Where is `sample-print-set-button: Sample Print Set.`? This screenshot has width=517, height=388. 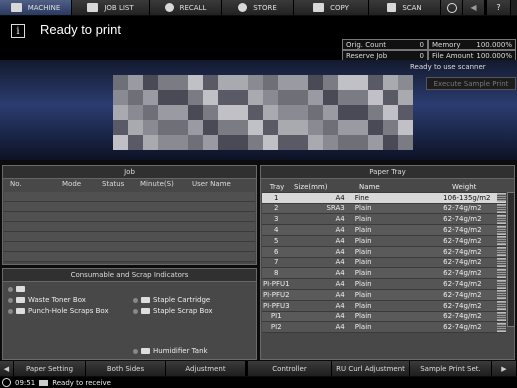
sample-print-set-button: Sample Print Set. is located at coordinates (451, 368).